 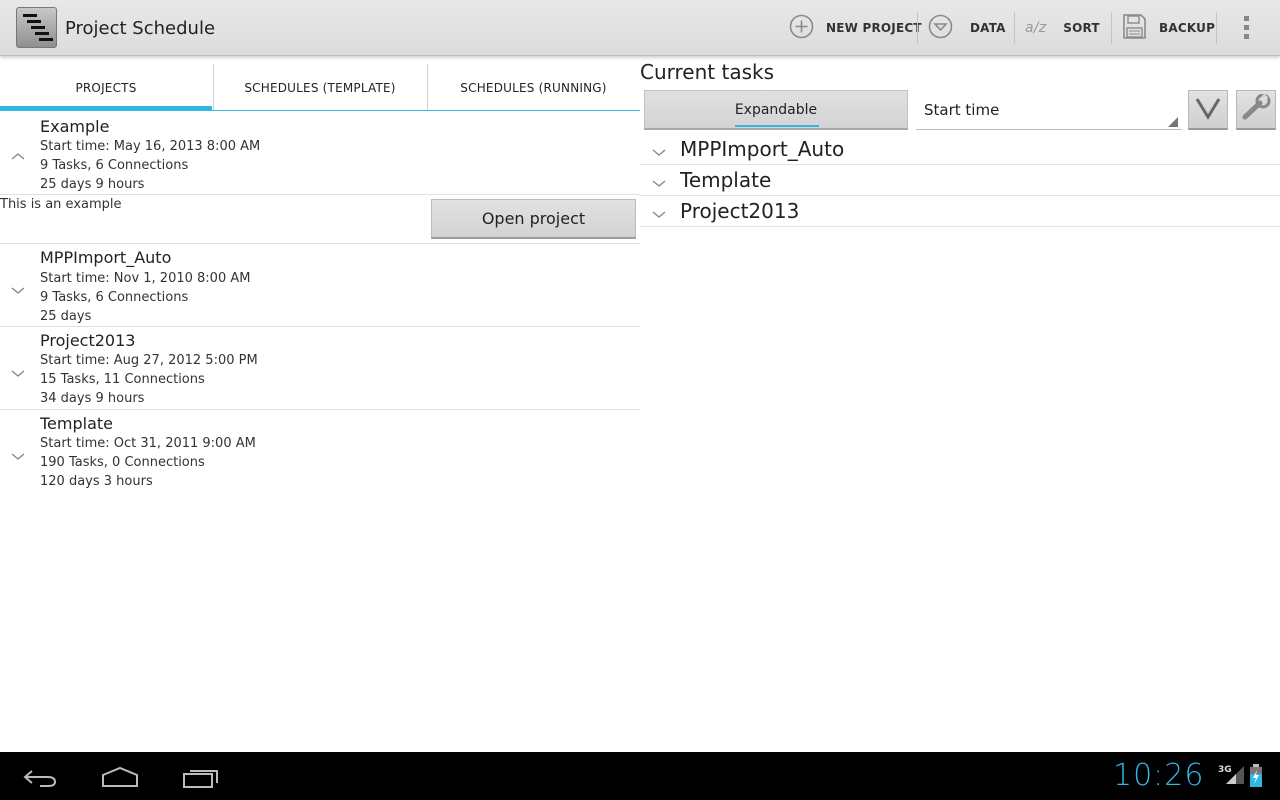 What do you see at coordinates (874, 28) in the screenshot?
I see `new-project-label: NEW PROJECT` at bounding box center [874, 28].